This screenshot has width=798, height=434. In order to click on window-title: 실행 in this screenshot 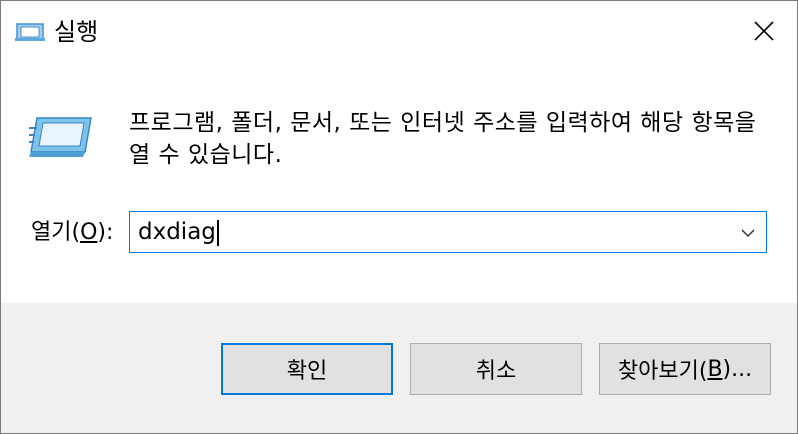, I will do `click(76, 32)`.